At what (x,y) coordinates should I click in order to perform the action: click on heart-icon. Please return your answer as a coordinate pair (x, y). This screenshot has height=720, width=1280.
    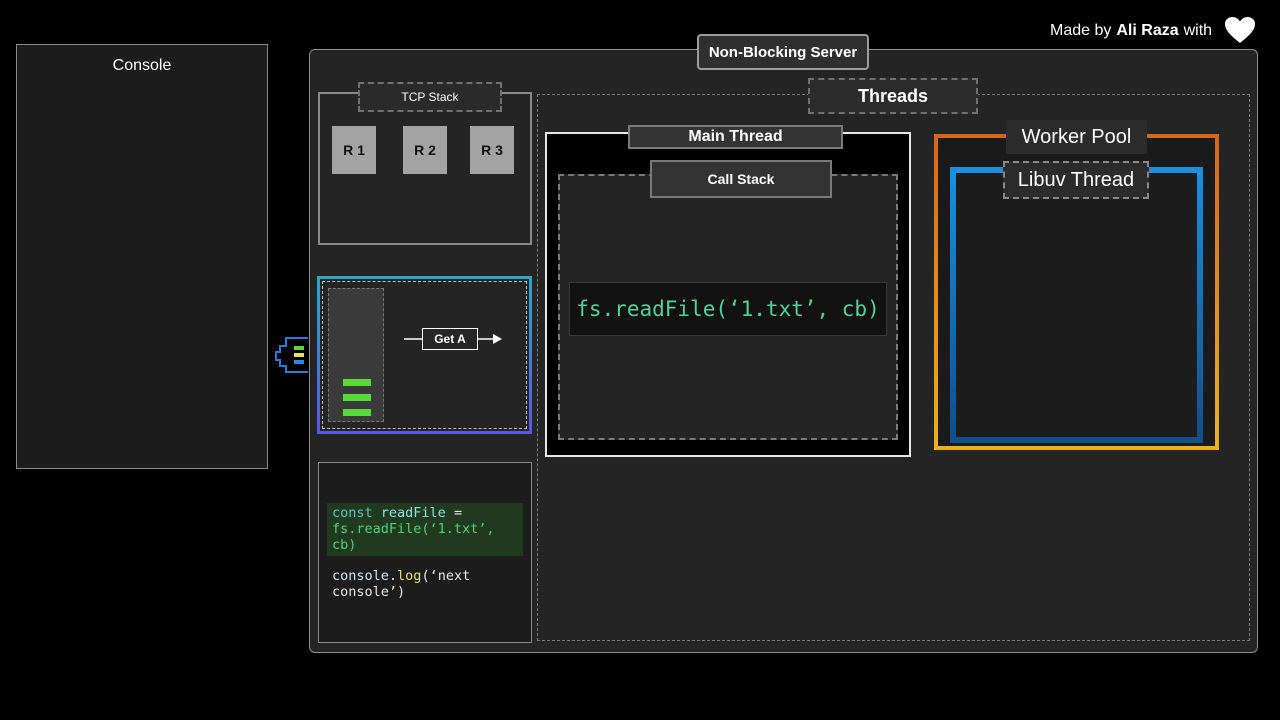
    Looking at the image, I should click on (1240, 30).